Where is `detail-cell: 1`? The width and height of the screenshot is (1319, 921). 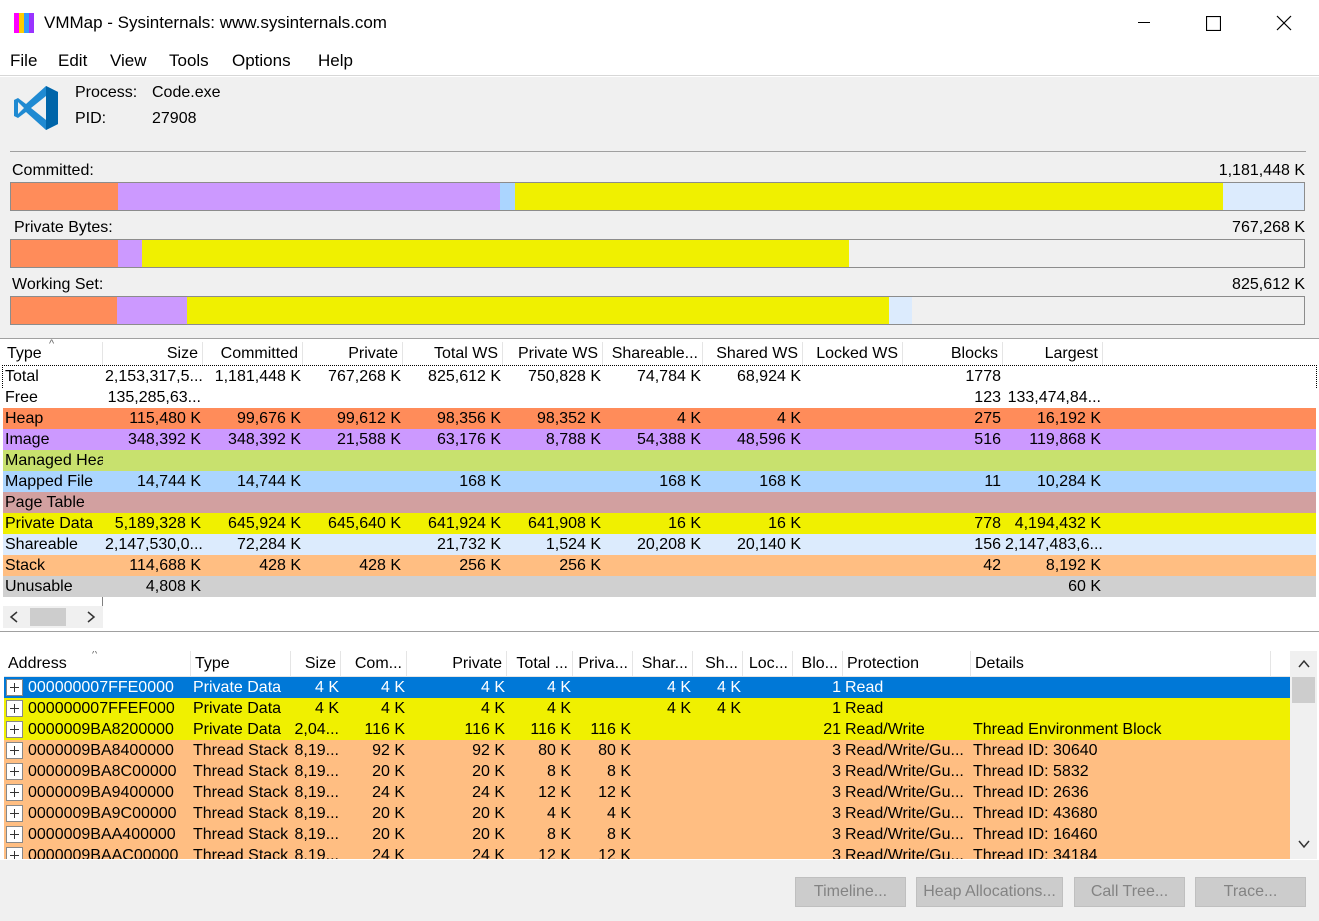 detail-cell: 1 is located at coordinates (836, 708).